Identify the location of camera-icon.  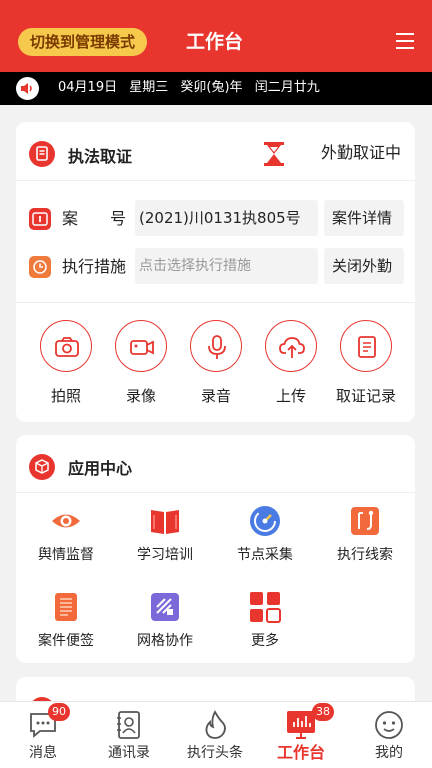
(66, 346).